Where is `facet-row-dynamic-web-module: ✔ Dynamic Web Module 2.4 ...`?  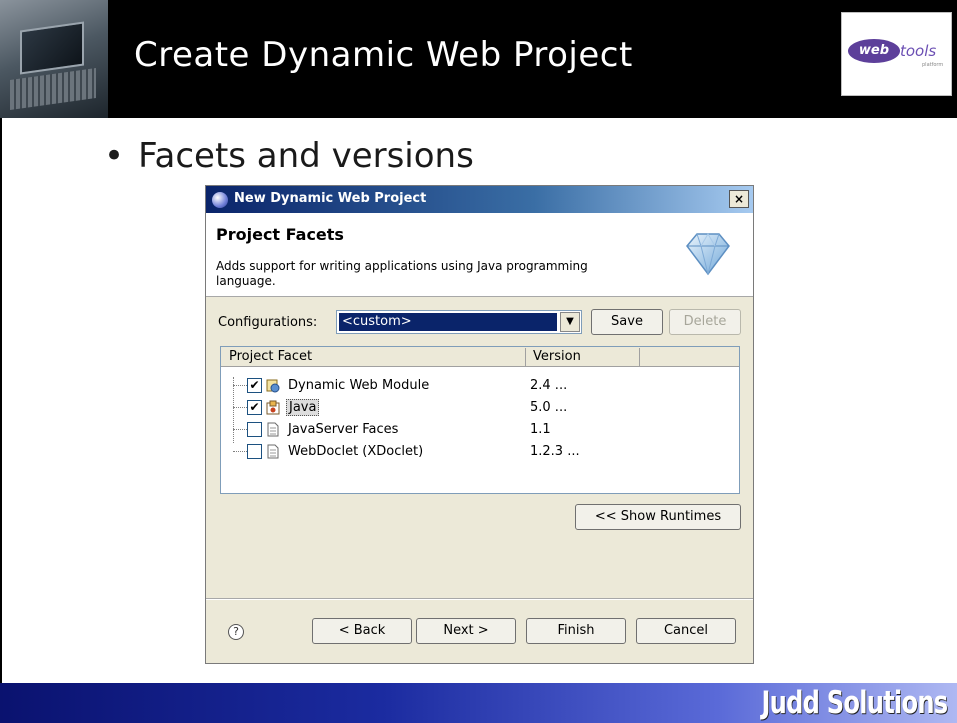
facet-row-dynamic-web-module: ✔ Dynamic Web Module 2.4 ... is located at coordinates (480, 386).